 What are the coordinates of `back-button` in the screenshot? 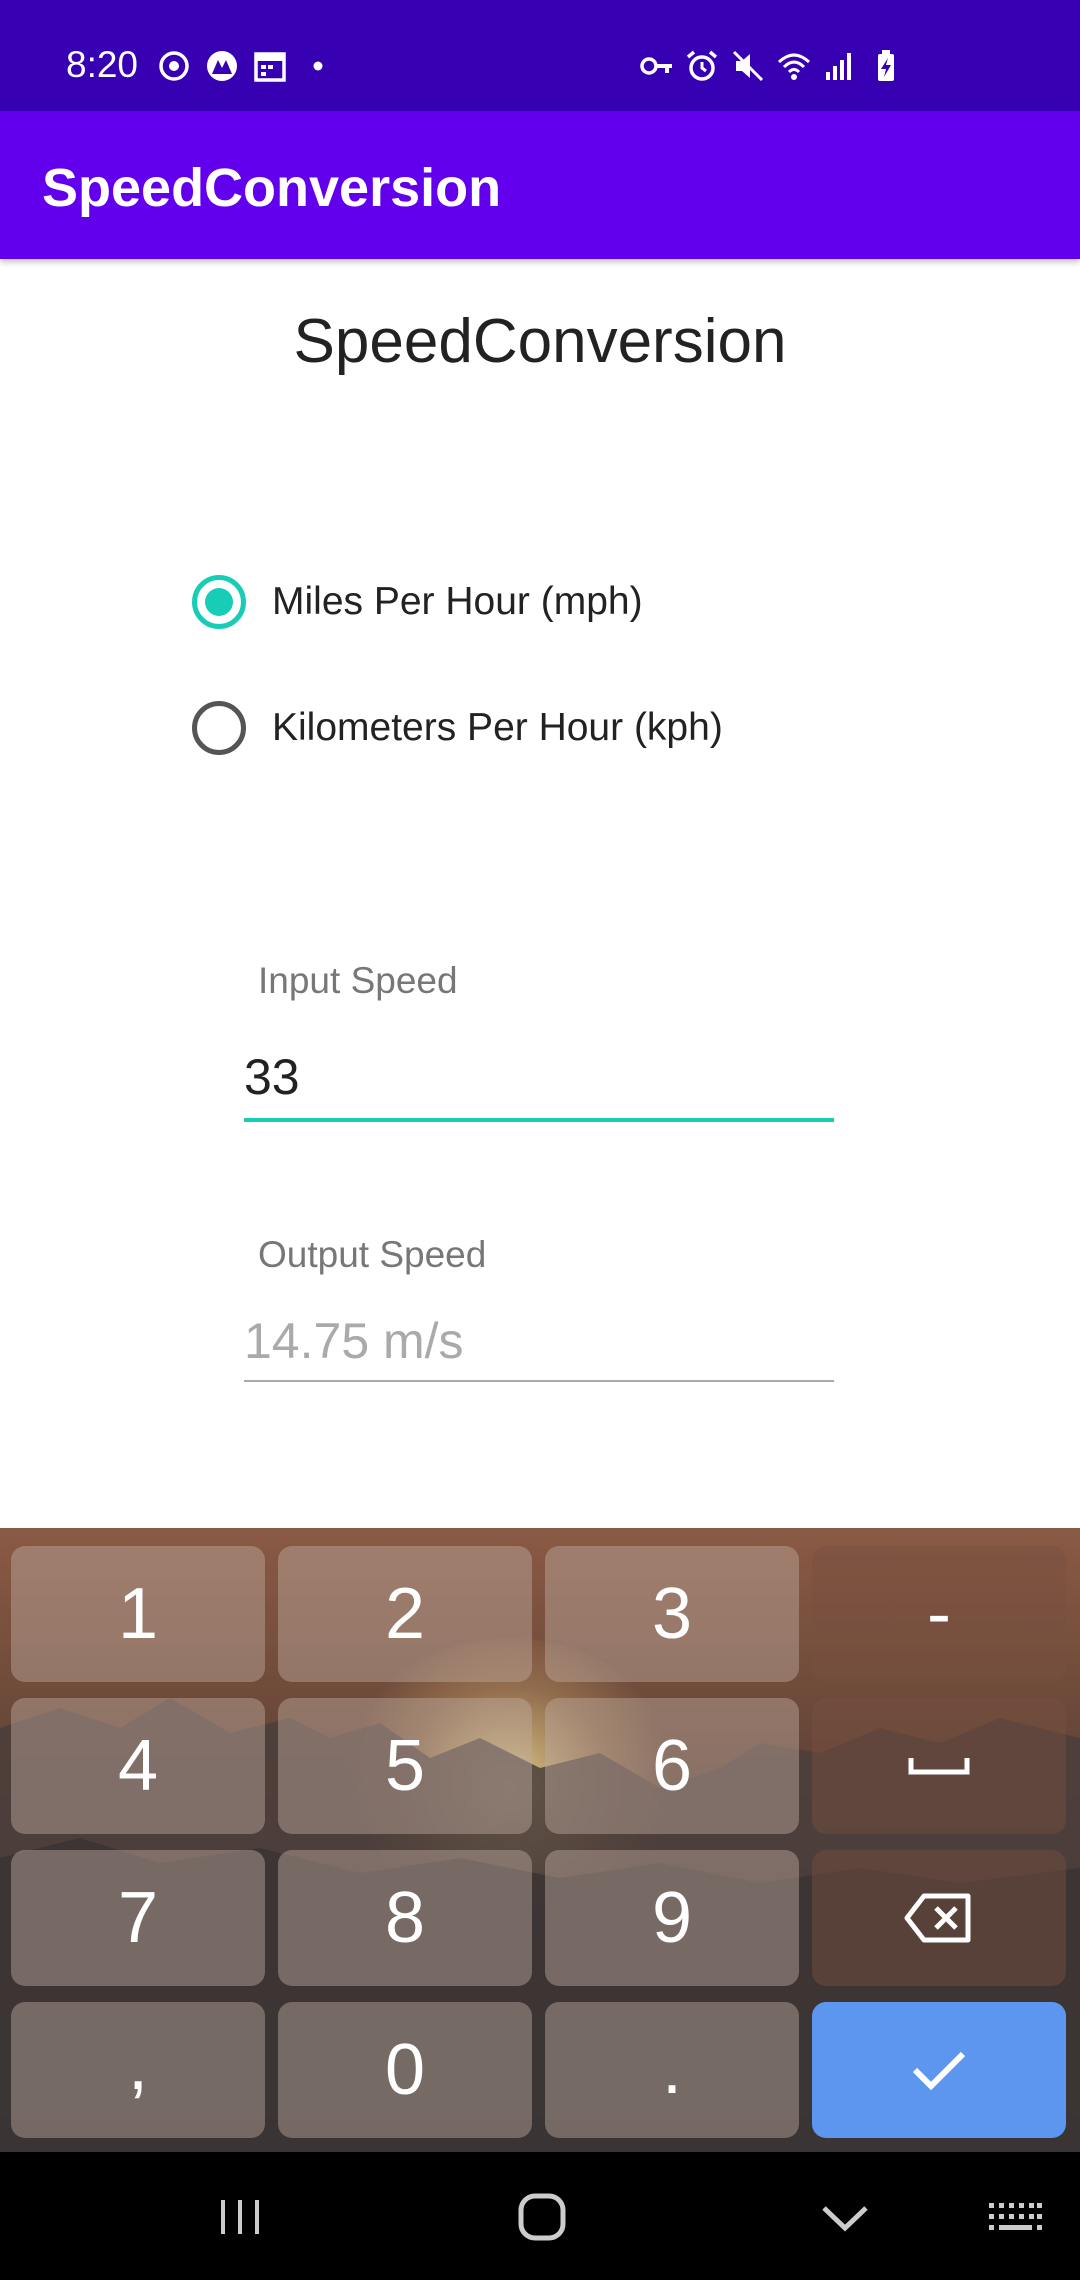 It's located at (845, 2217).